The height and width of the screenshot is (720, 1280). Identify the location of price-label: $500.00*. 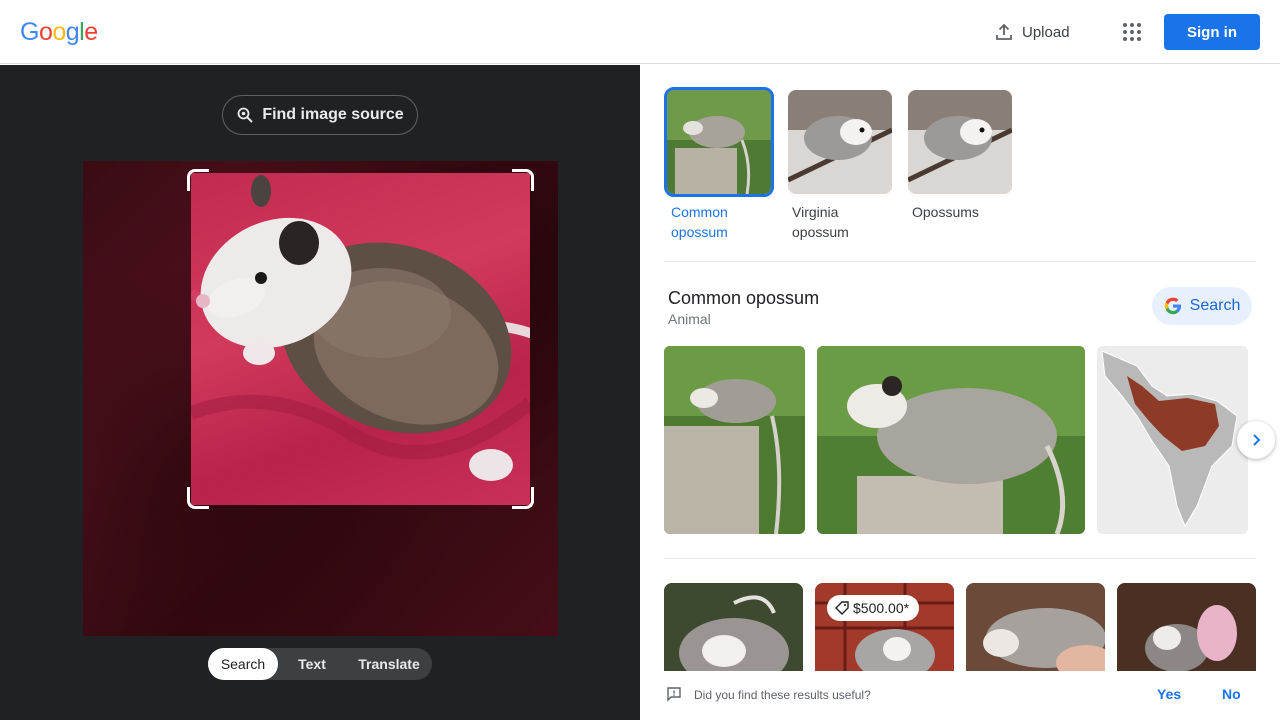
(881, 608).